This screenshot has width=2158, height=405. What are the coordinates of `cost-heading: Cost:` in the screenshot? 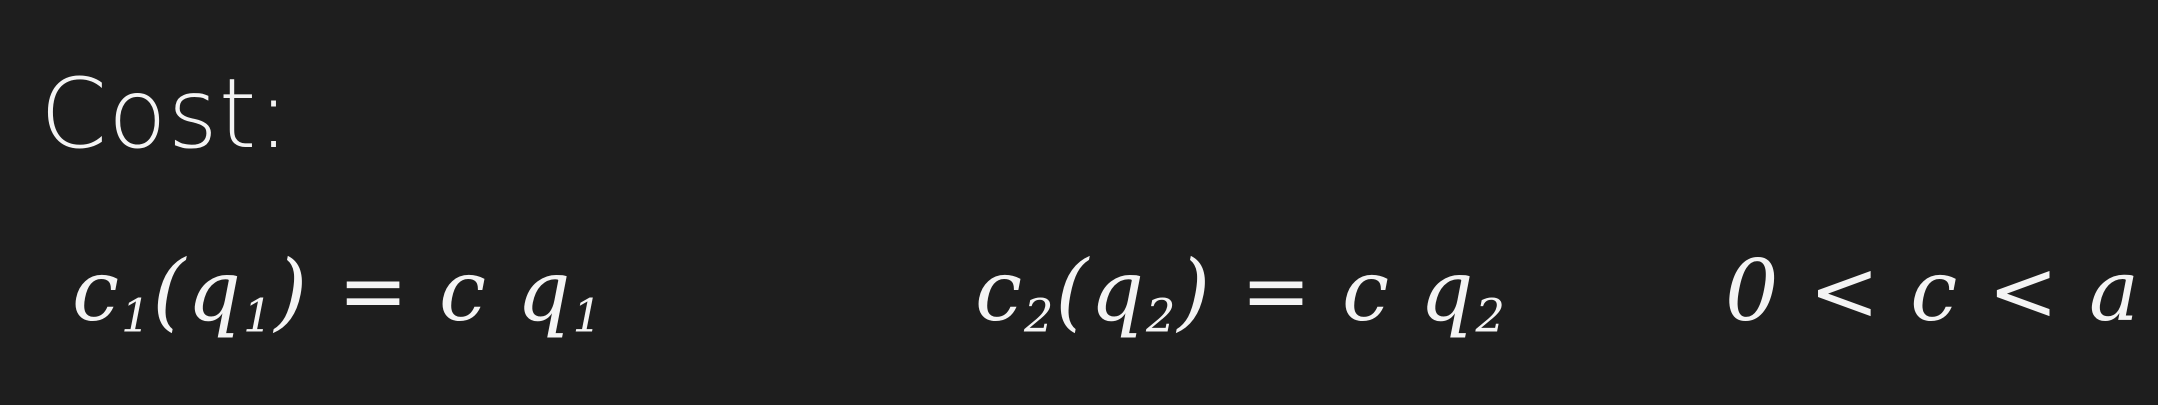 It's located at (165, 114).